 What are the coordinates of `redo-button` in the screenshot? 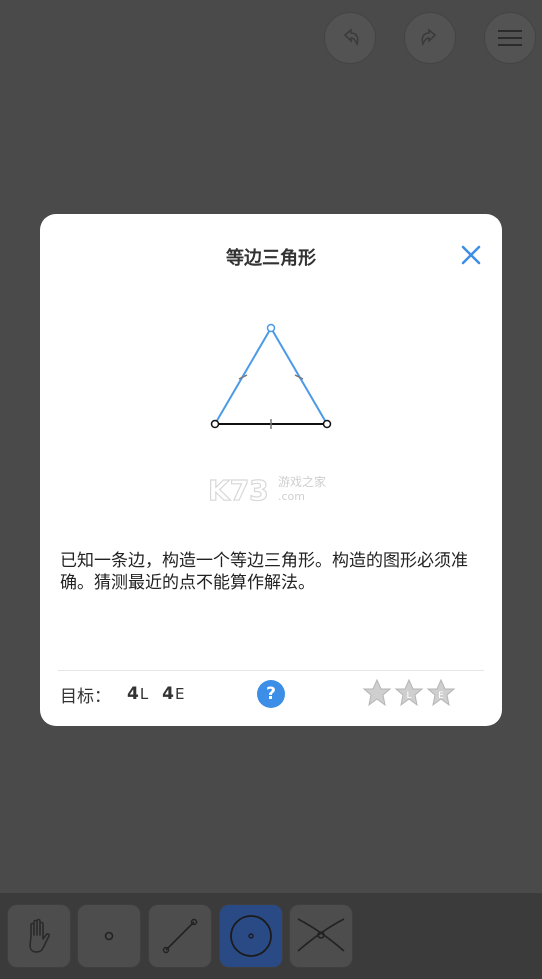 It's located at (430, 38).